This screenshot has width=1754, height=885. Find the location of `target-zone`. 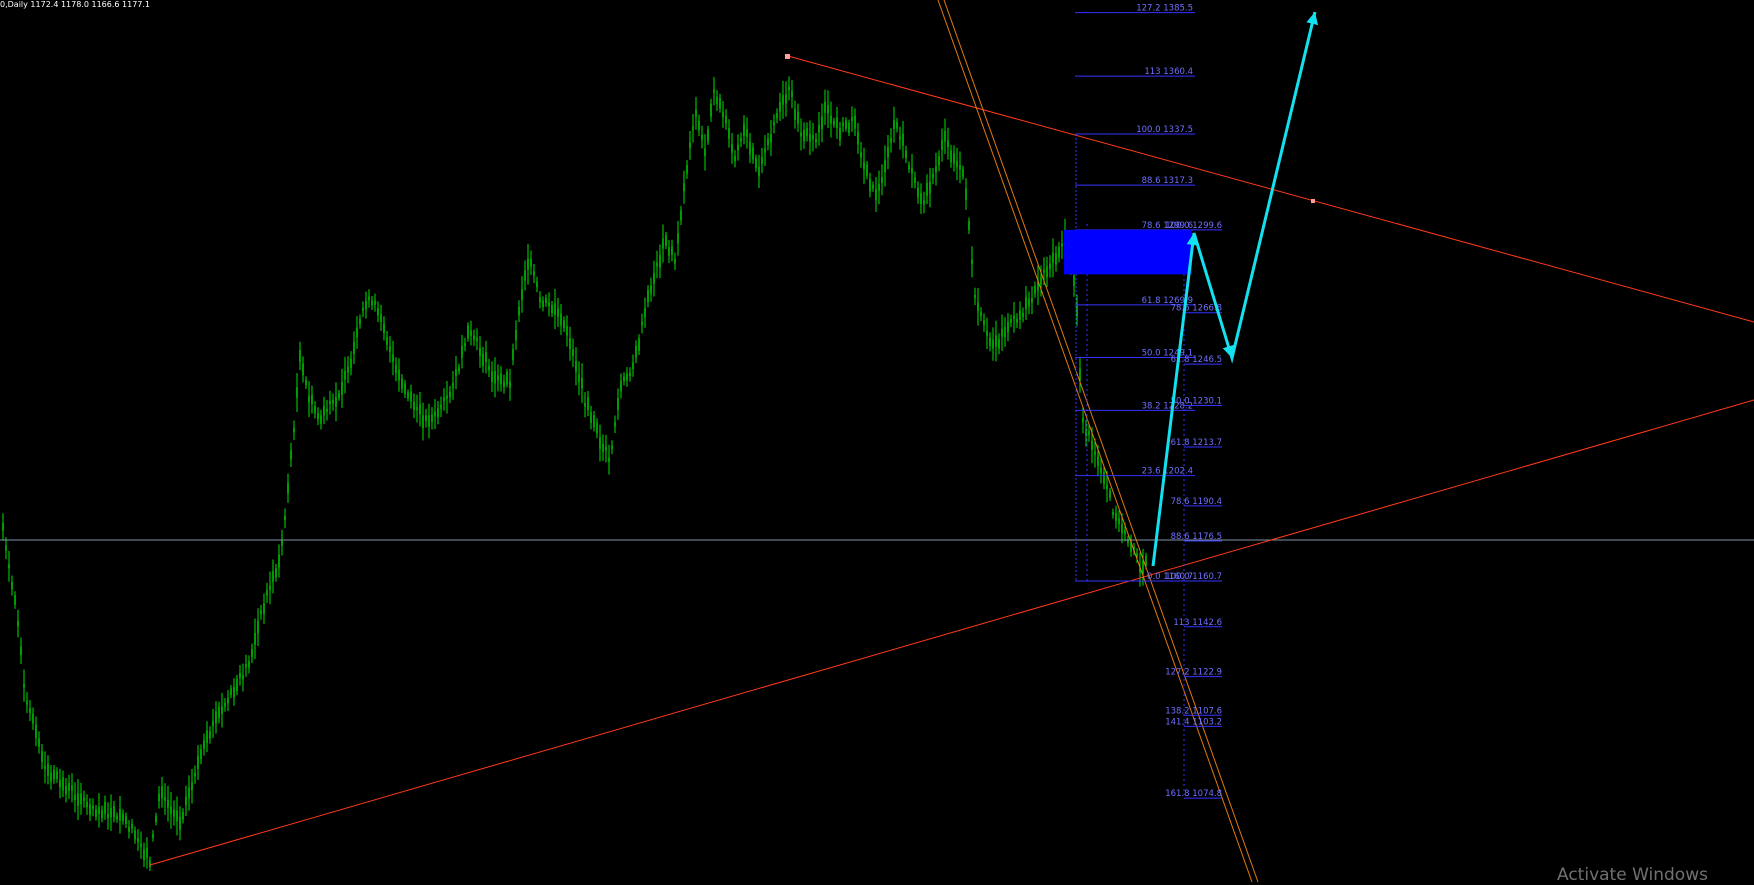

target-zone is located at coordinates (1128, 252).